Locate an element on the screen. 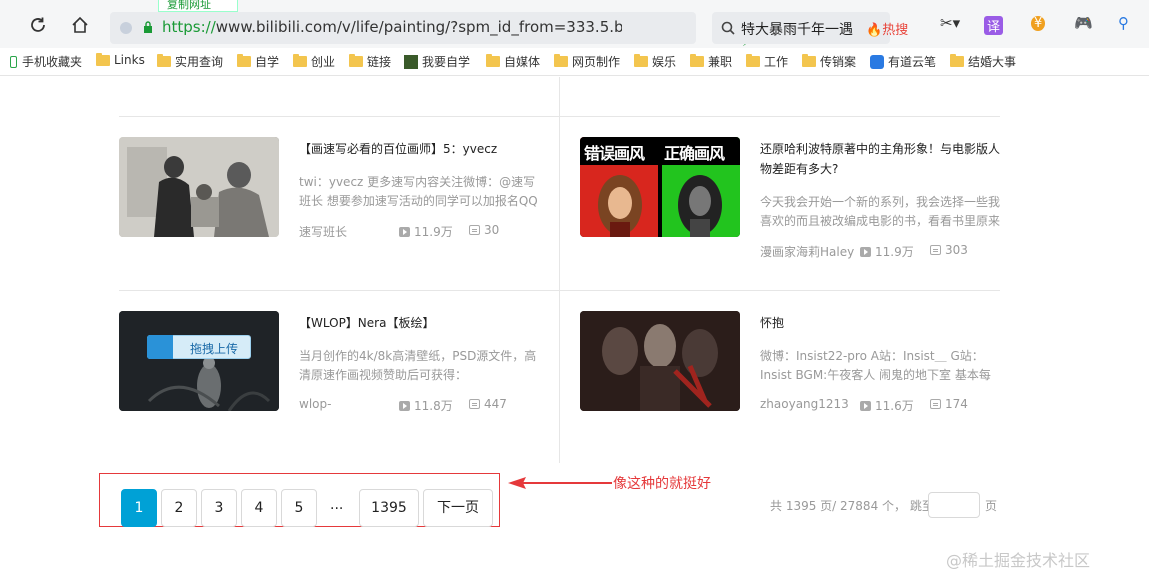  bookmark-item: 网页制作 is located at coordinates (587, 61).